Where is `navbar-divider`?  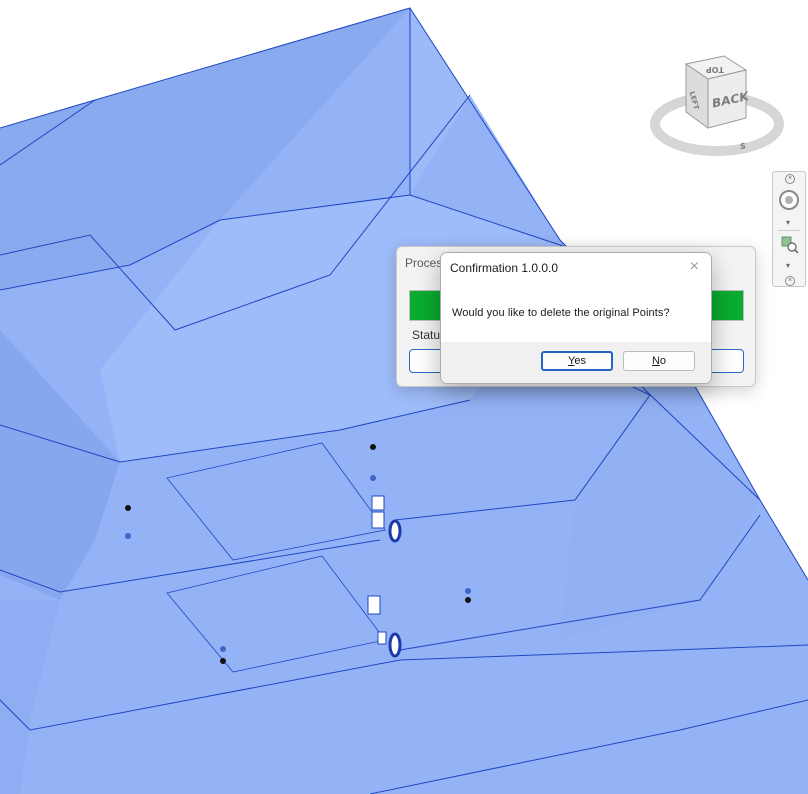 navbar-divider is located at coordinates (789, 230).